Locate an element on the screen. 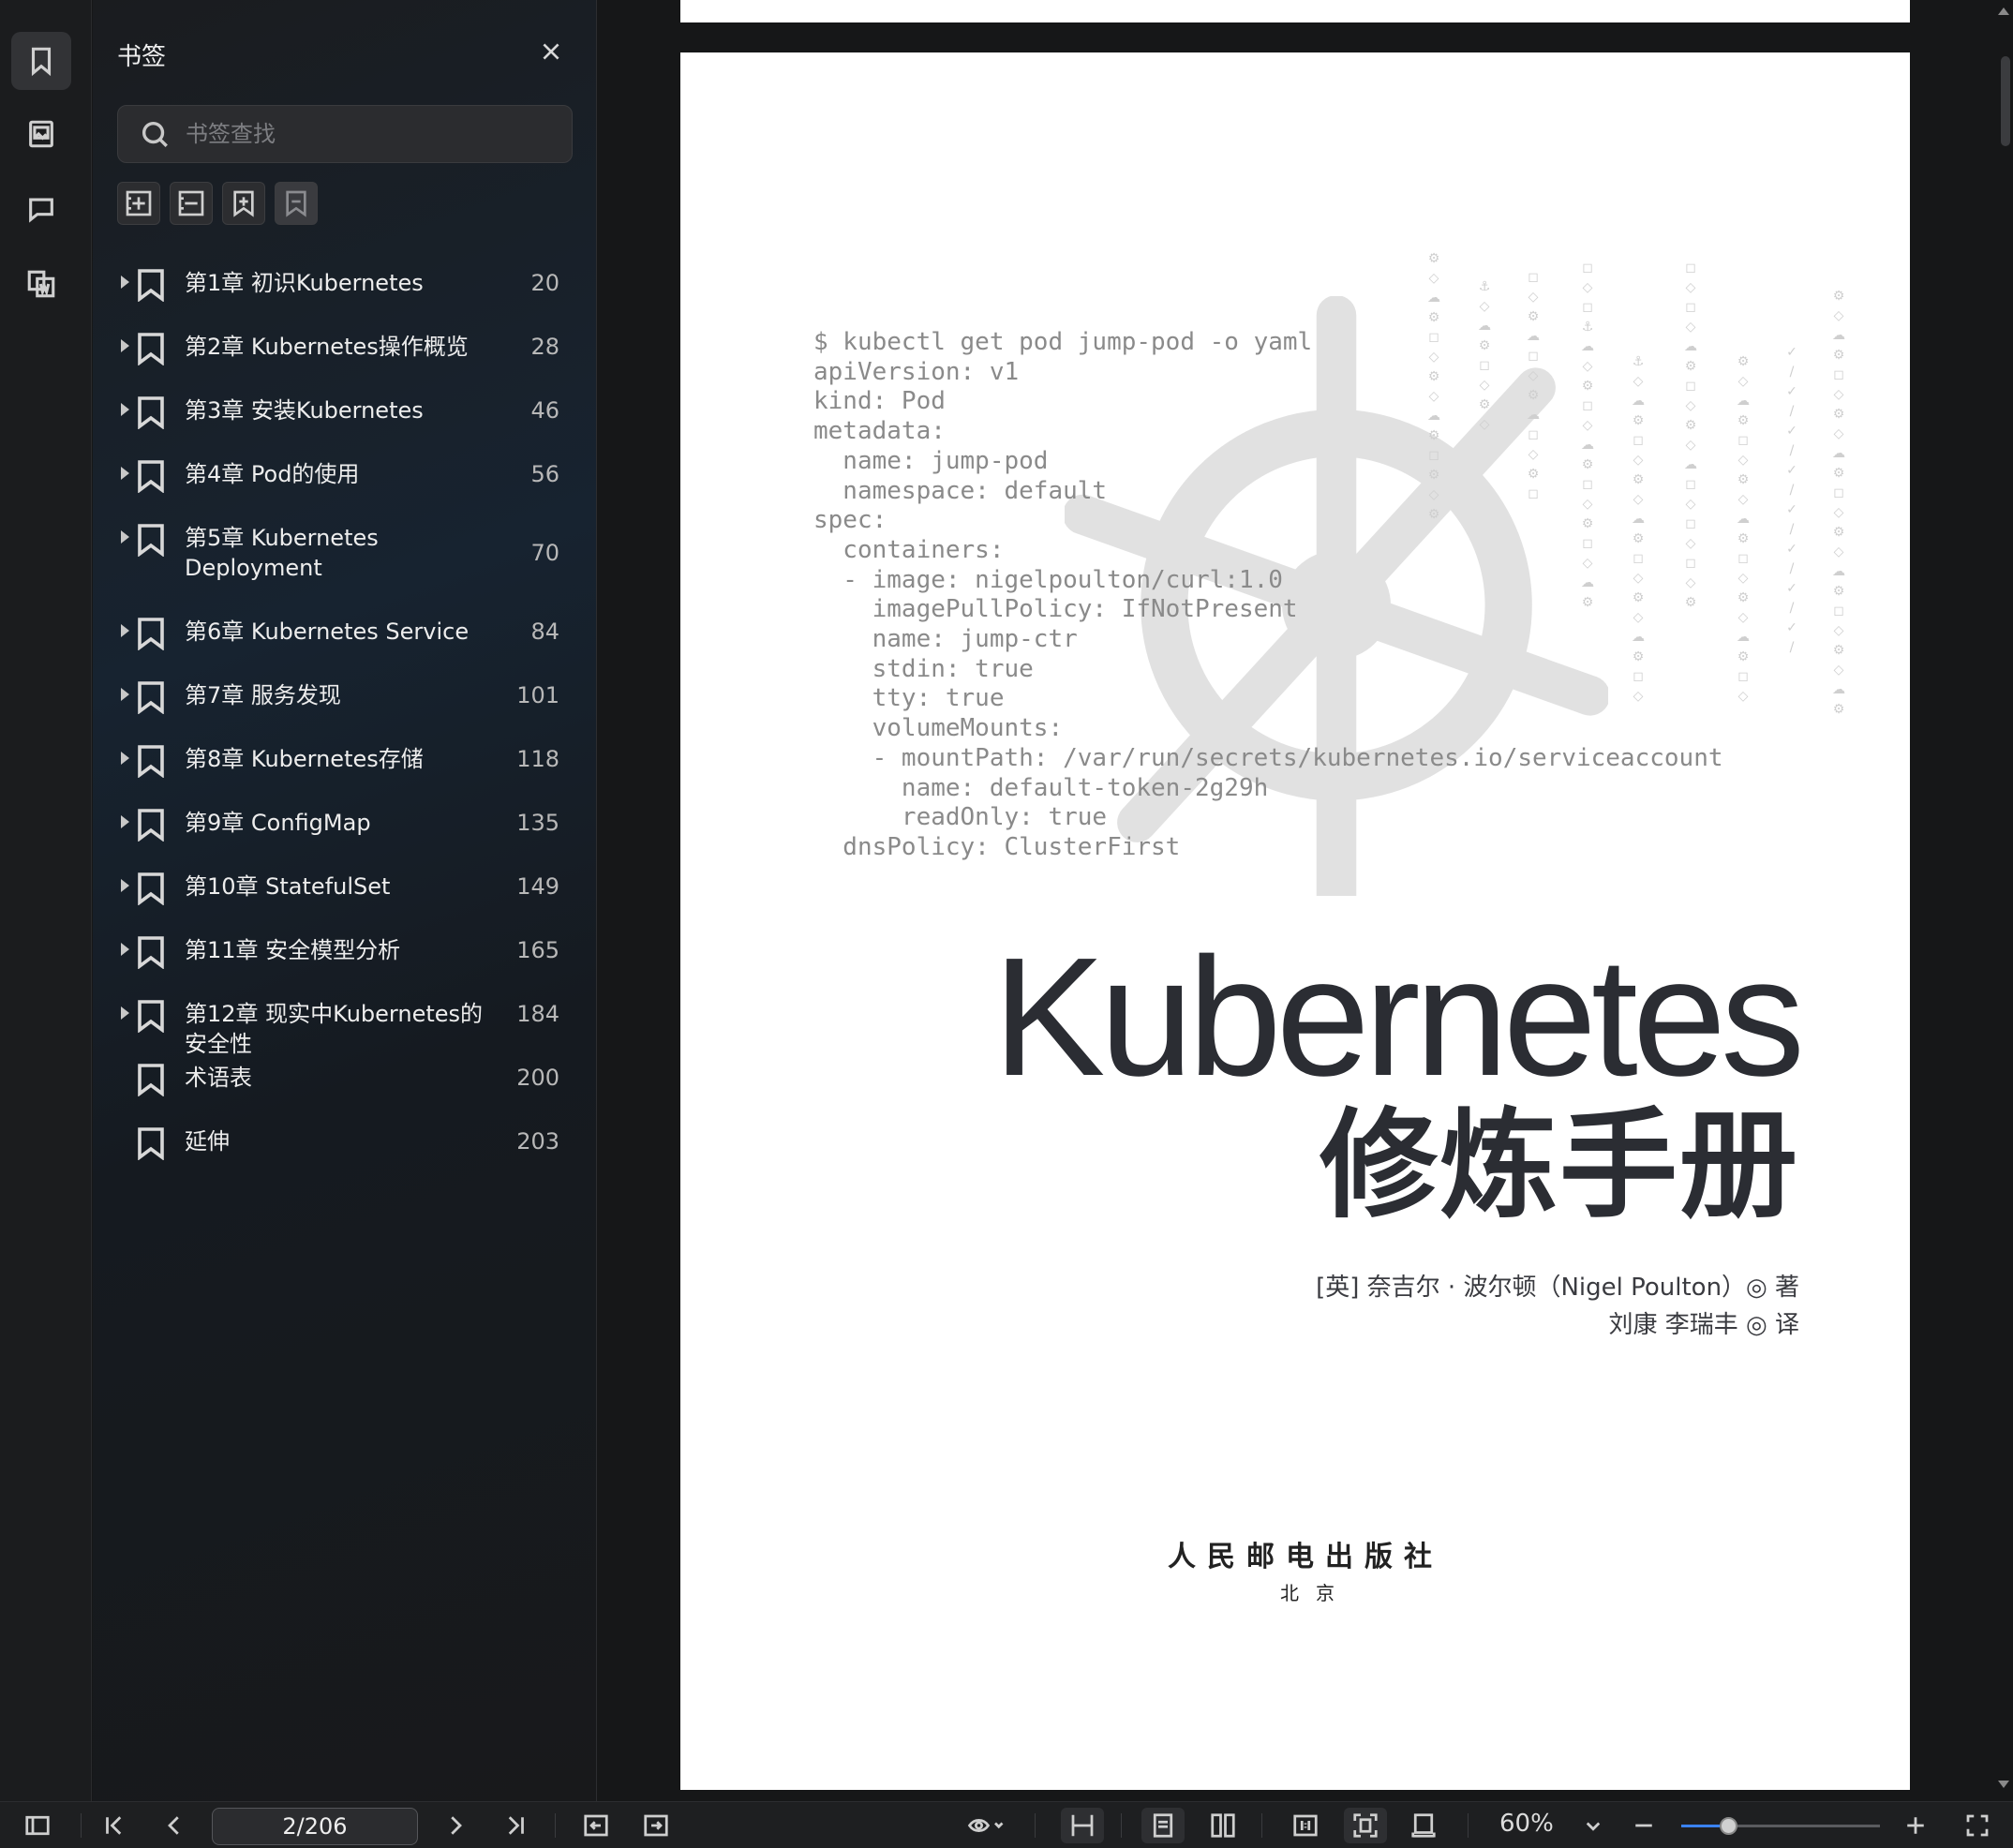 The height and width of the screenshot is (1848, 2013). continuous-scroll-button is located at coordinates (1082, 1825).